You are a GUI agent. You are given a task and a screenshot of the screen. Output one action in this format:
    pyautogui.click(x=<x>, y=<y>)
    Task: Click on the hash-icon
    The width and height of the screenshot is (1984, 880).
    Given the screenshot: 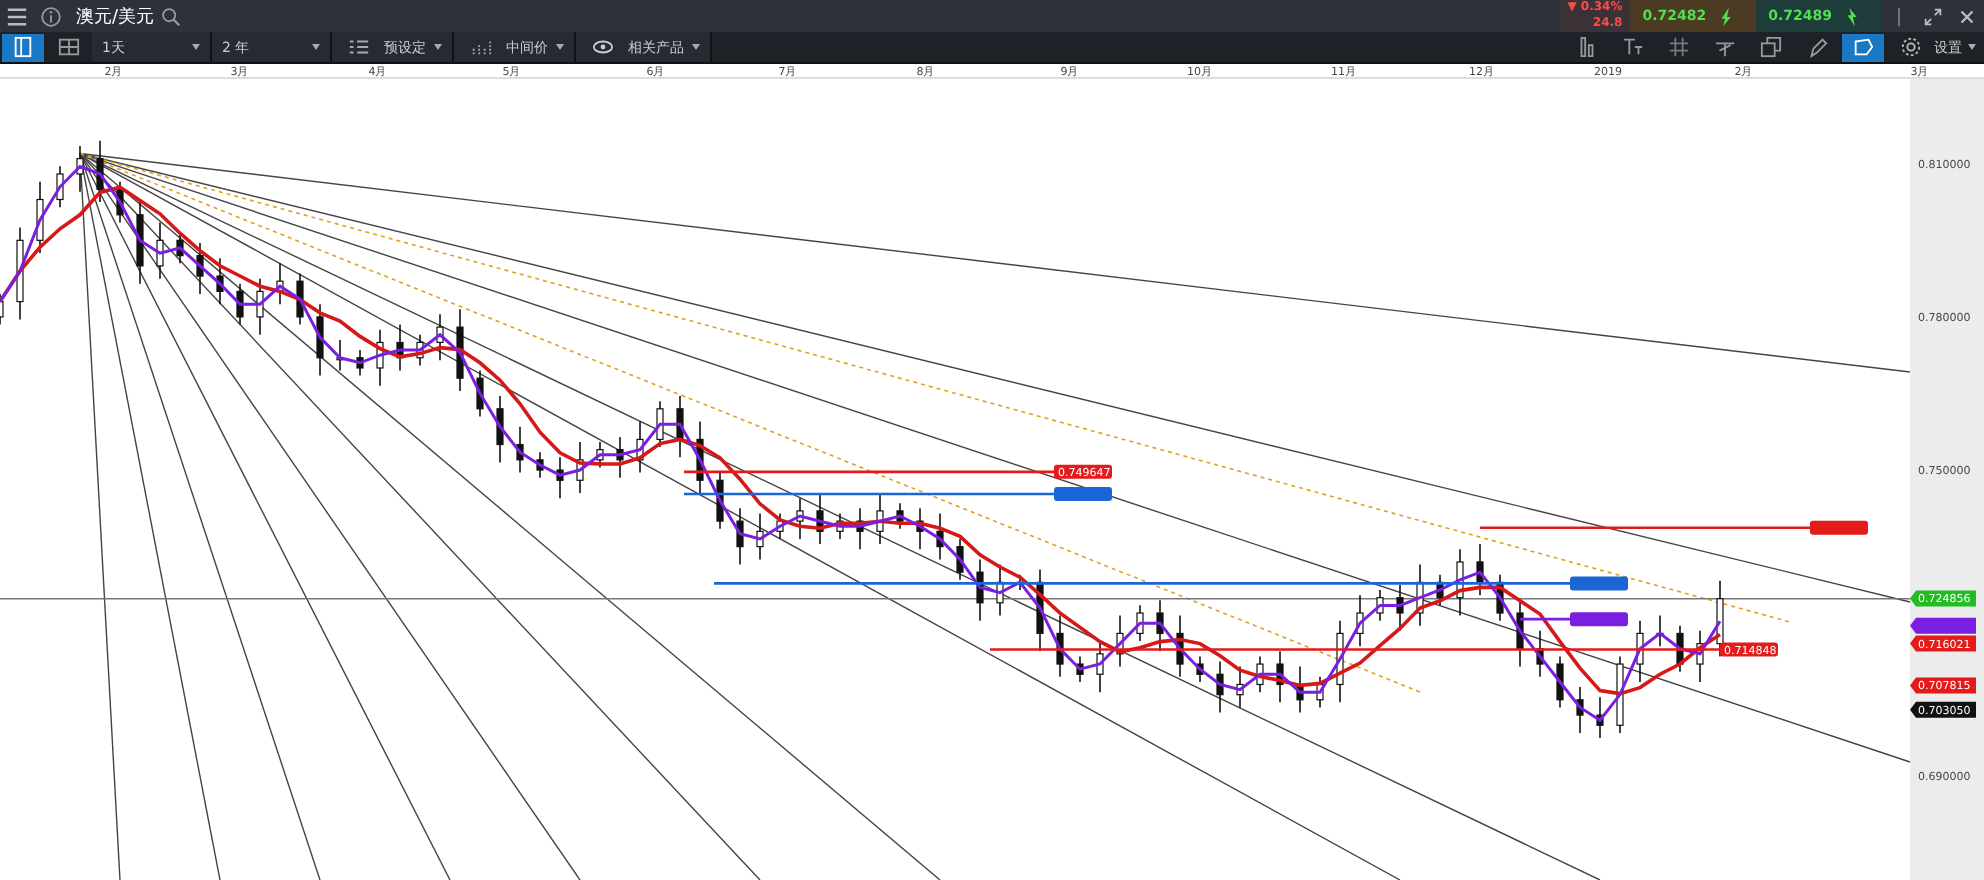 What is the action you would take?
    pyautogui.click(x=1679, y=47)
    